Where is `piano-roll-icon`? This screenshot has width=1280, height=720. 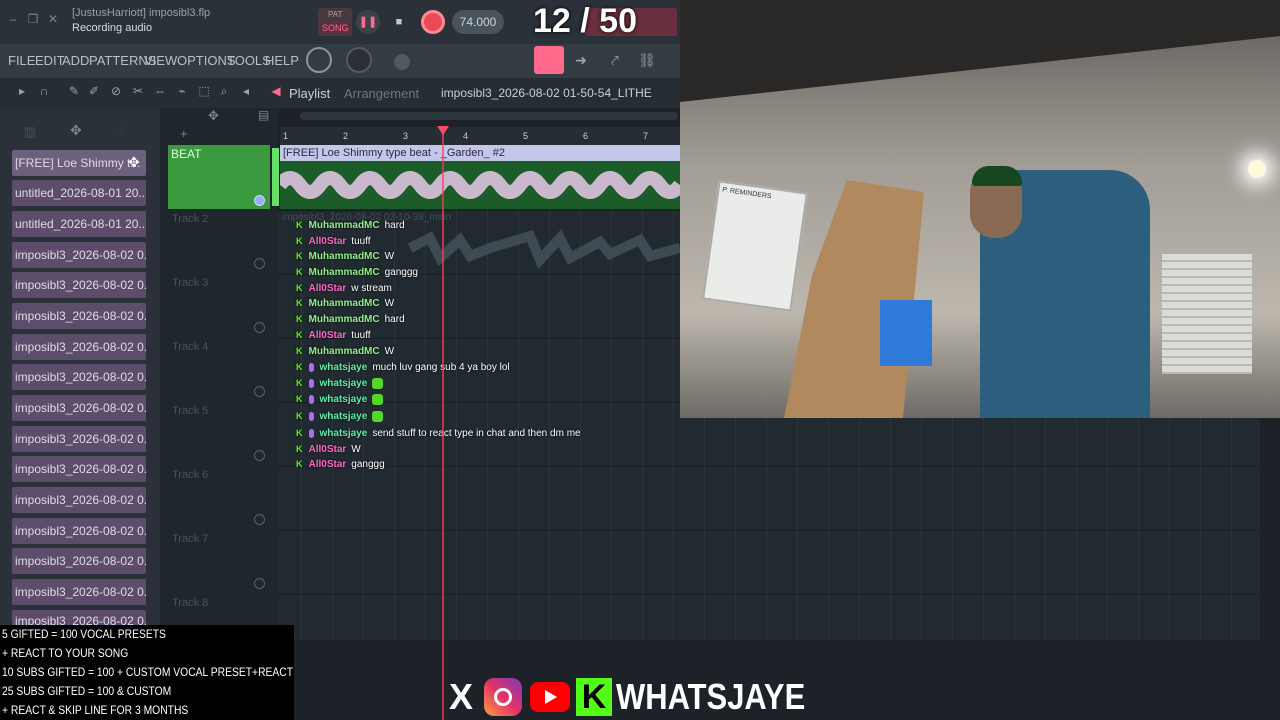 piano-roll-icon is located at coordinates (549, 60).